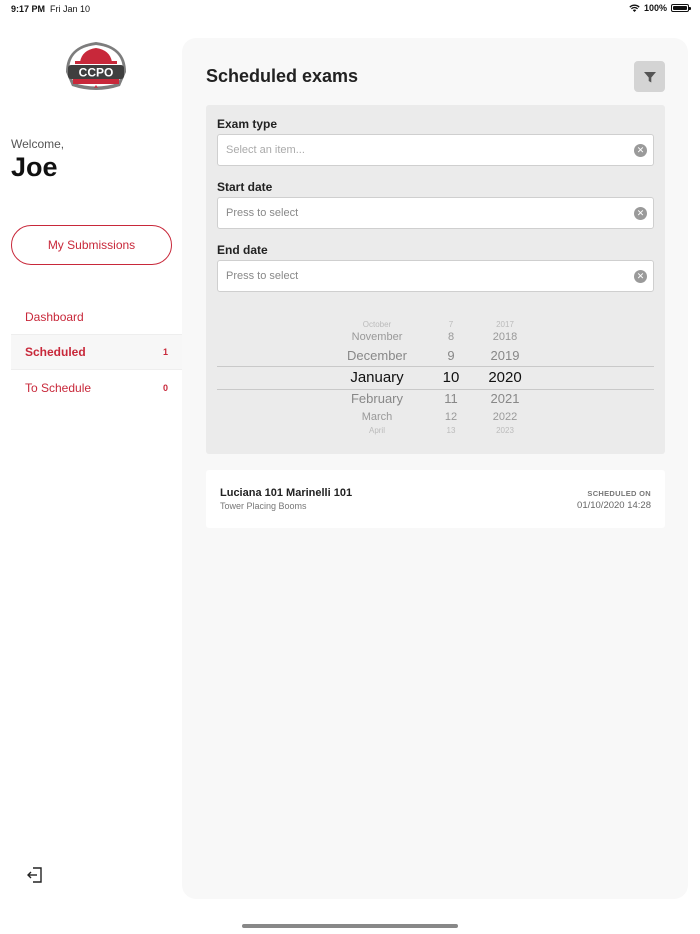  I want to click on picker-month-item: April, so click(377, 430).